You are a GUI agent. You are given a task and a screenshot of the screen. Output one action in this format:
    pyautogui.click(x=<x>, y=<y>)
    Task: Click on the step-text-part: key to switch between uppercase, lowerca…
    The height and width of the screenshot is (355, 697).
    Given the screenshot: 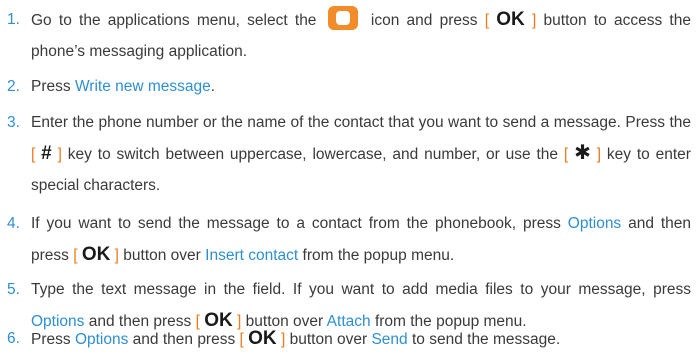 What is the action you would take?
    pyautogui.click(x=313, y=154)
    